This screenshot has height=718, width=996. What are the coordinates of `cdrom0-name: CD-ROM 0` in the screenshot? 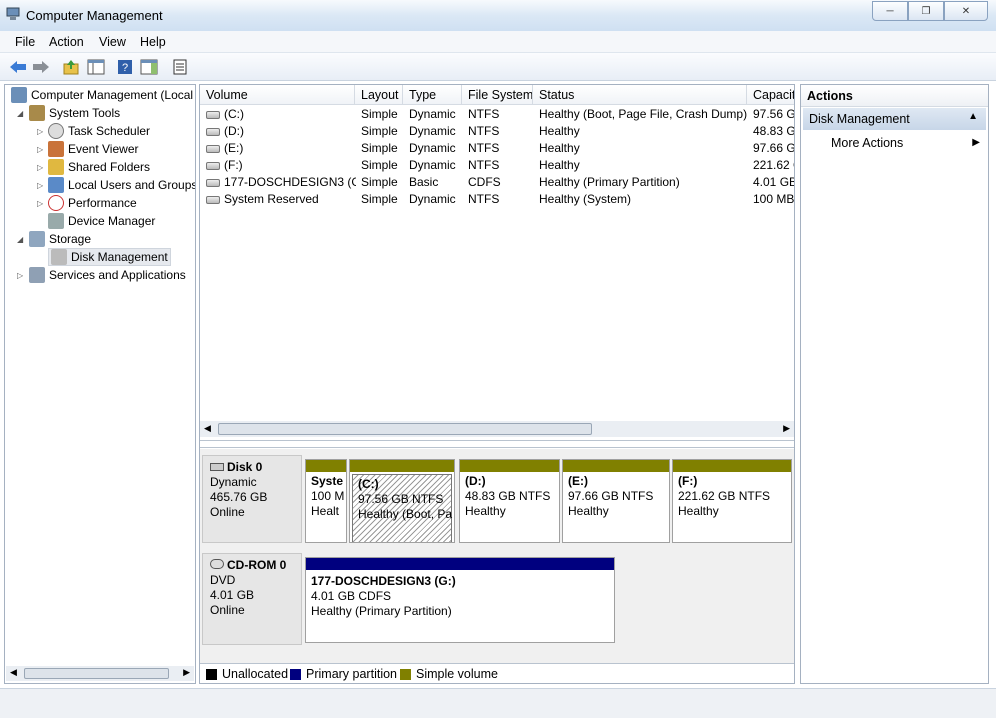 It's located at (257, 565).